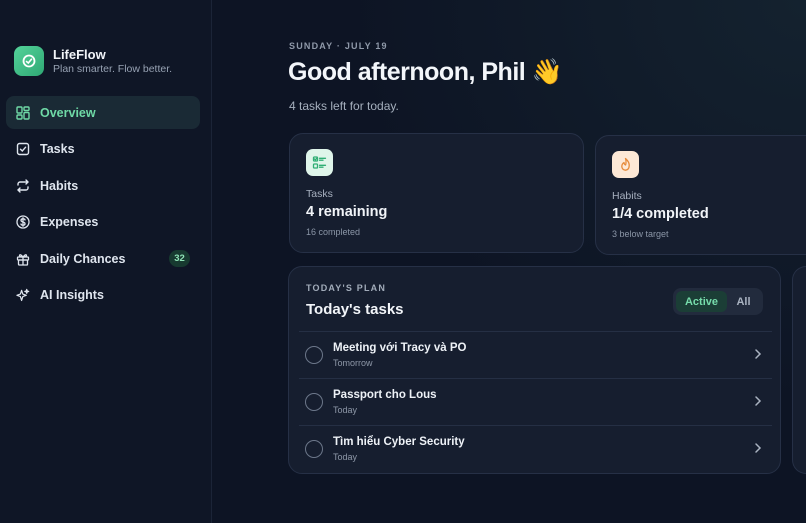  I want to click on stat-label: Habits, so click(627, 196).